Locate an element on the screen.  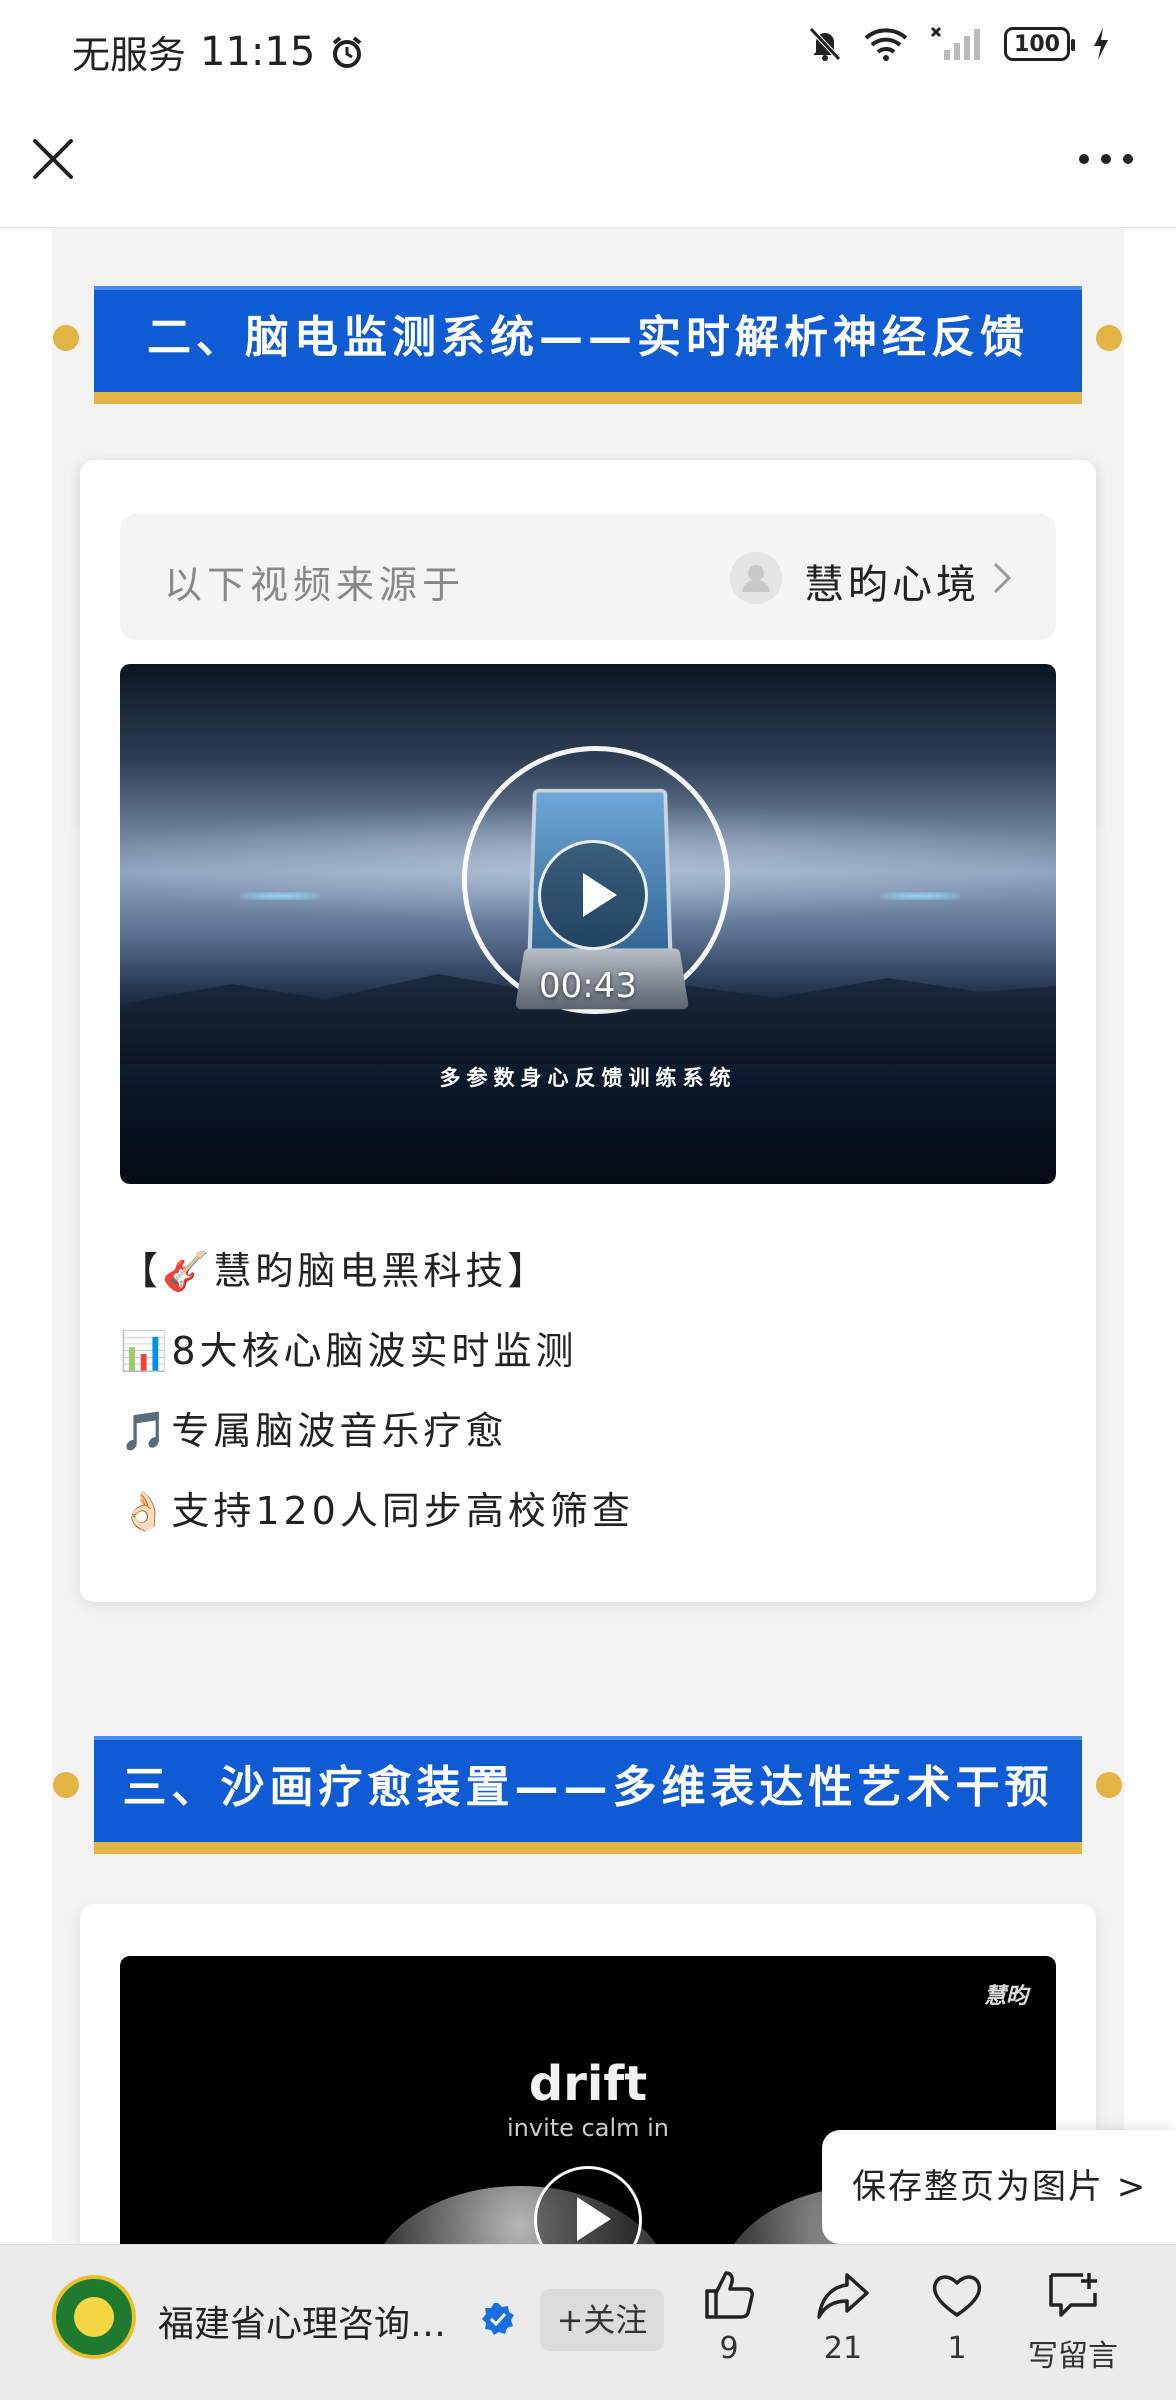
status-bar: 无服务 11:15 100 is located at coordinates (588, 50).